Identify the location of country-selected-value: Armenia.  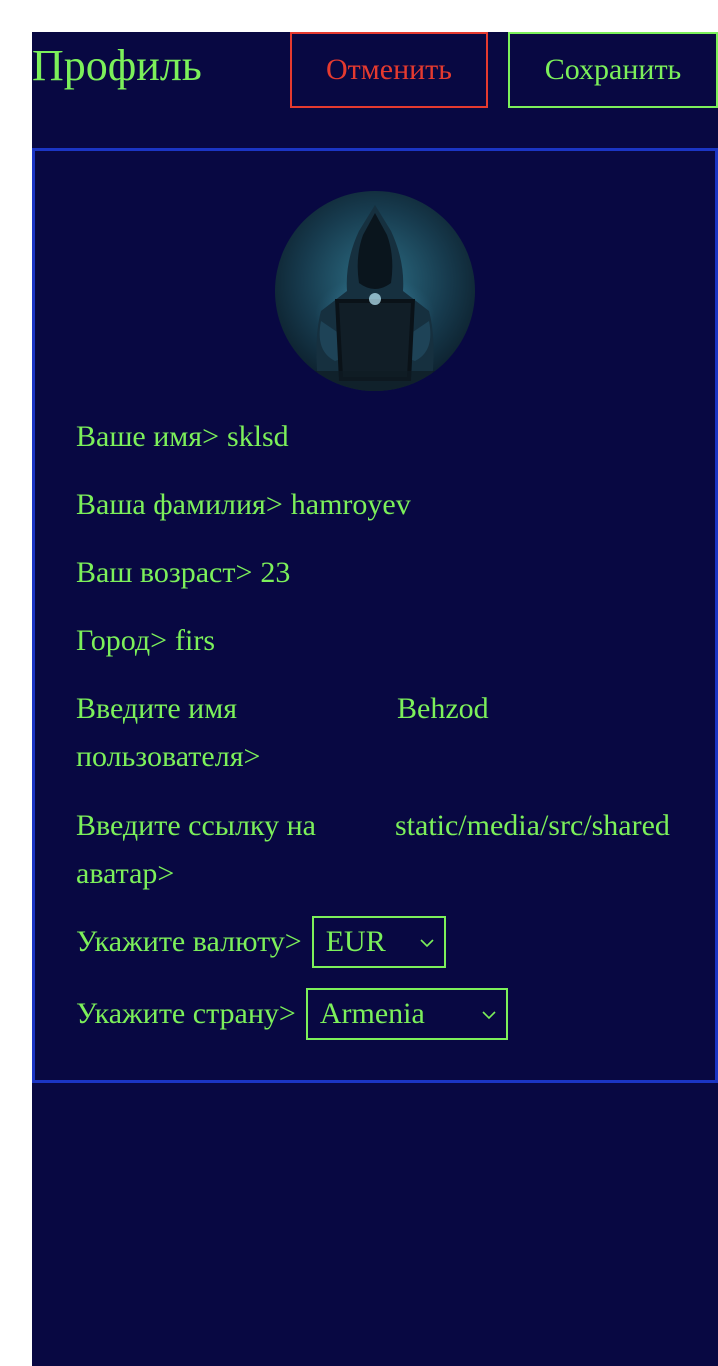
(372, 1013).